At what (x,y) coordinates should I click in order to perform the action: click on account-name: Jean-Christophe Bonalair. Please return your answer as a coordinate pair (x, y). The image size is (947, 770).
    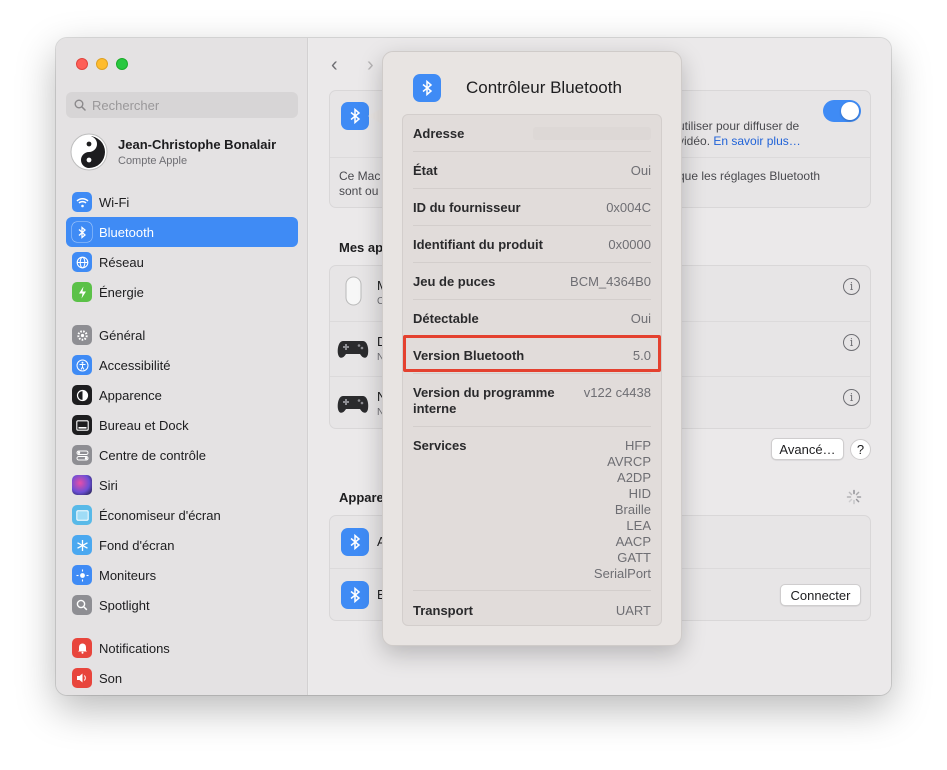
    Looking at the image, I should click on (197, 144).